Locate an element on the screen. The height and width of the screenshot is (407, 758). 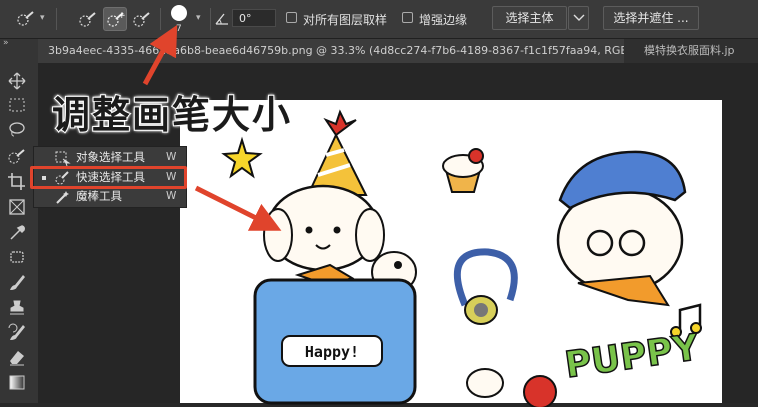
caption-text: 调整画笔大小 is located at coordinates (172, 115).